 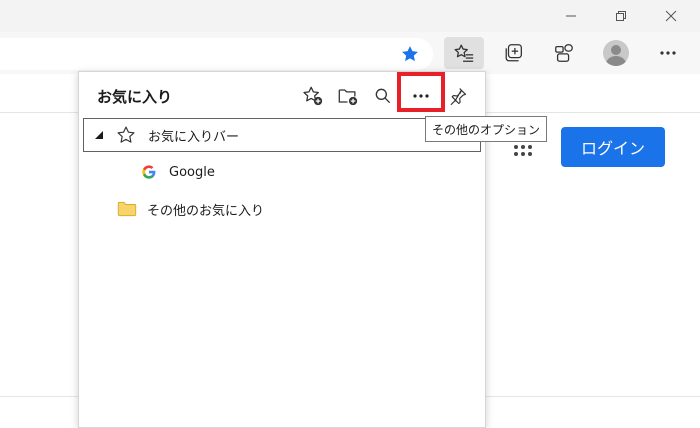 I want to click on add-favorite-button, so click(x=313, y=96).